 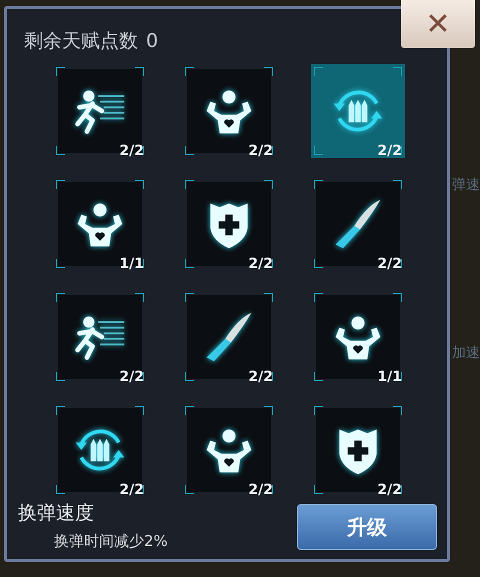 What do you see at coordinates (466, 353) in the screenshot?
I see `background-label: 加速` at bounding box center [466, 353].